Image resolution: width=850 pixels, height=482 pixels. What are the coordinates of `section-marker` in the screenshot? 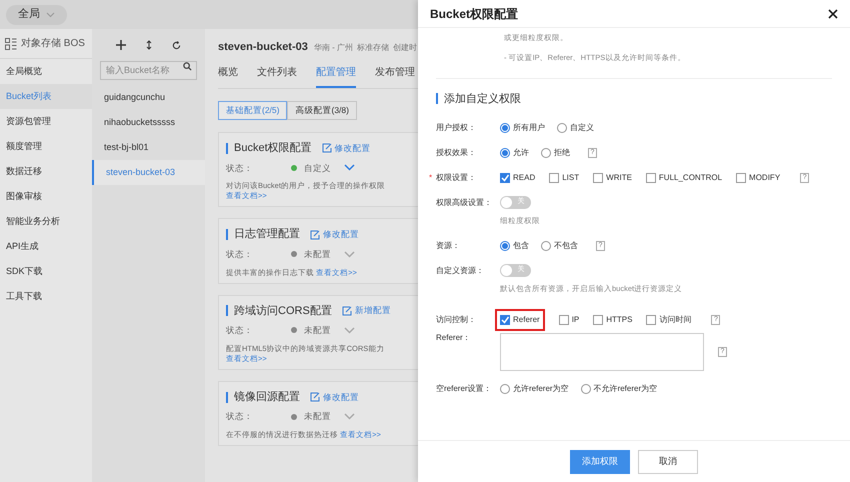 It's located at (437, 98).